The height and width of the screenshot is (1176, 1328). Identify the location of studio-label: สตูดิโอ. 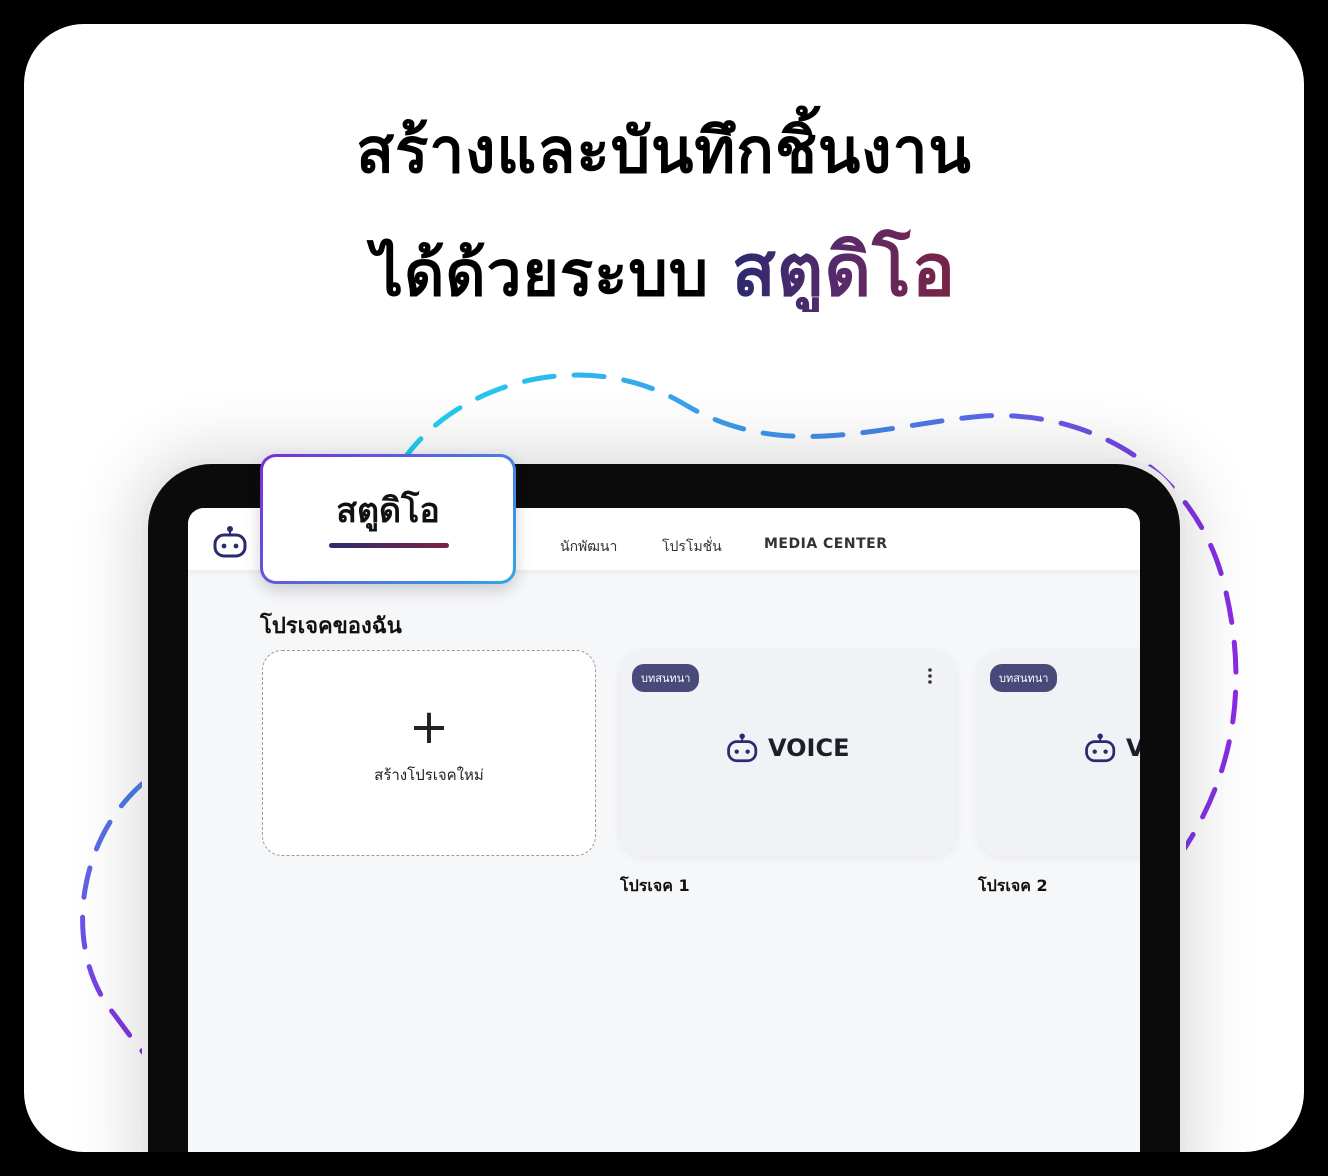
(388, 511).